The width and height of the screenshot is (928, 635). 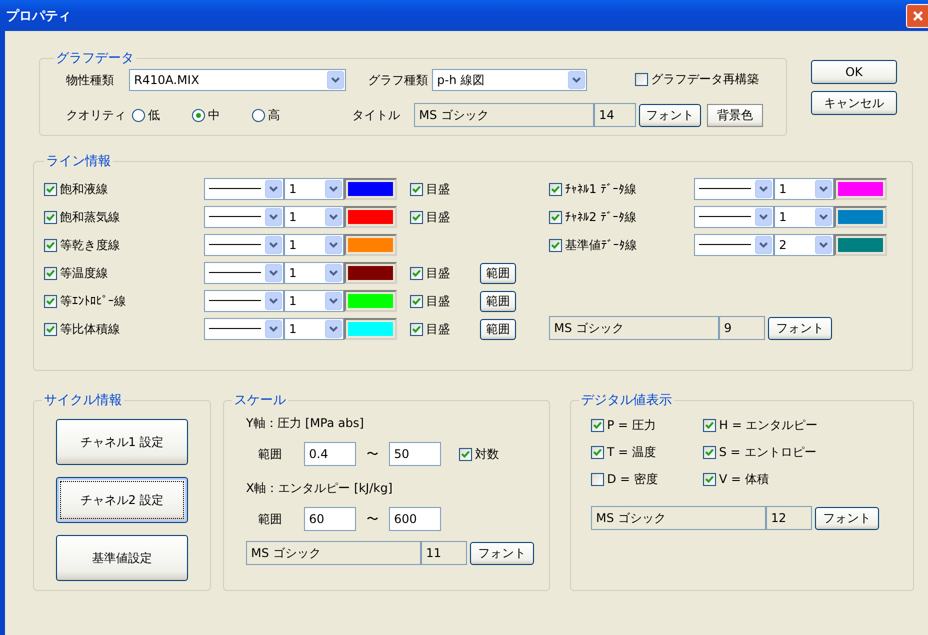 What do you see at coordinates (615, 115) in the screenshot?
I see `font-size-field: 14` at bounding box center [615, 115].